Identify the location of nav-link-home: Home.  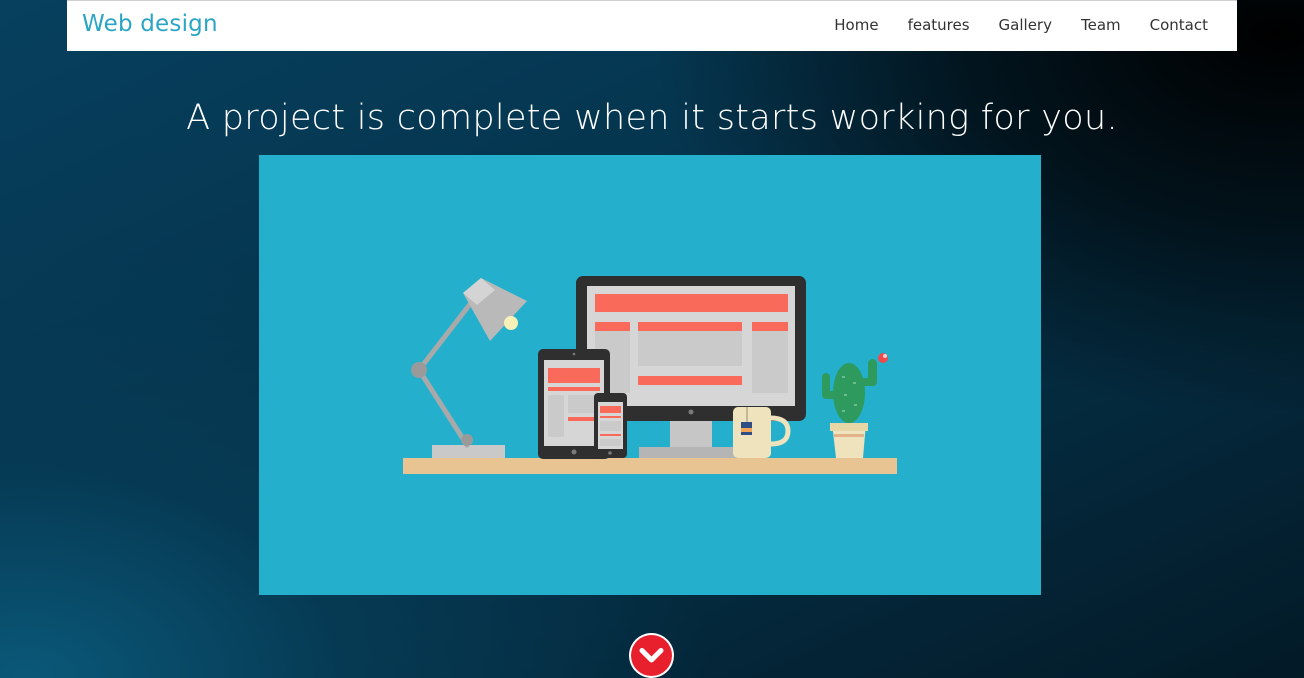
(856, 25).